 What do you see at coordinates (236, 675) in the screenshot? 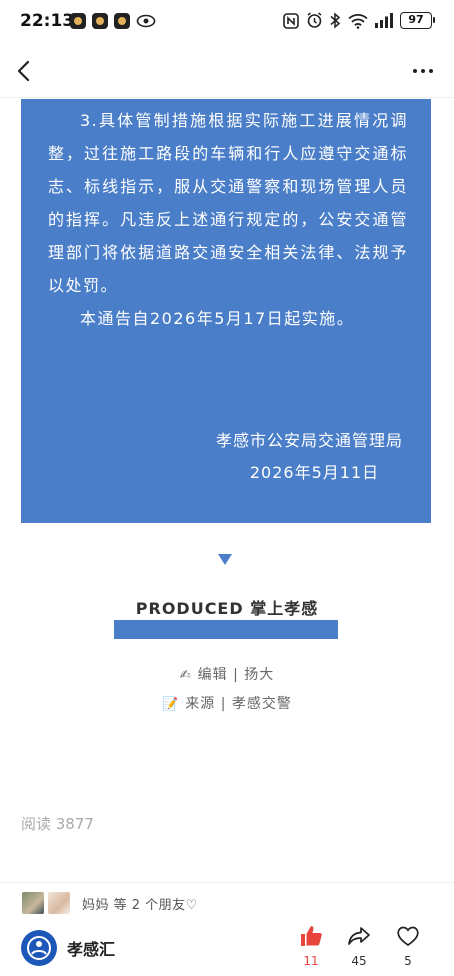
I see `editor-text: 编辑 | 扬大` at bounding box center [236, 675].